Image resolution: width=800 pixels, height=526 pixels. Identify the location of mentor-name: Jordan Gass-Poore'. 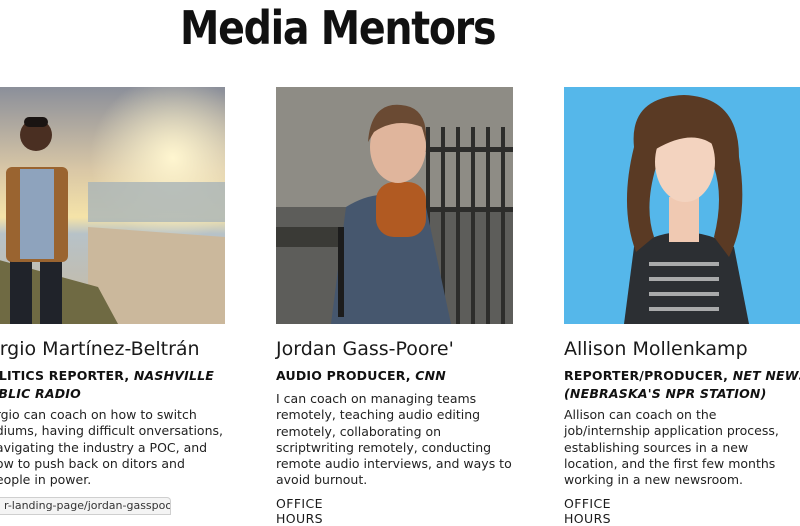
(365, 349).